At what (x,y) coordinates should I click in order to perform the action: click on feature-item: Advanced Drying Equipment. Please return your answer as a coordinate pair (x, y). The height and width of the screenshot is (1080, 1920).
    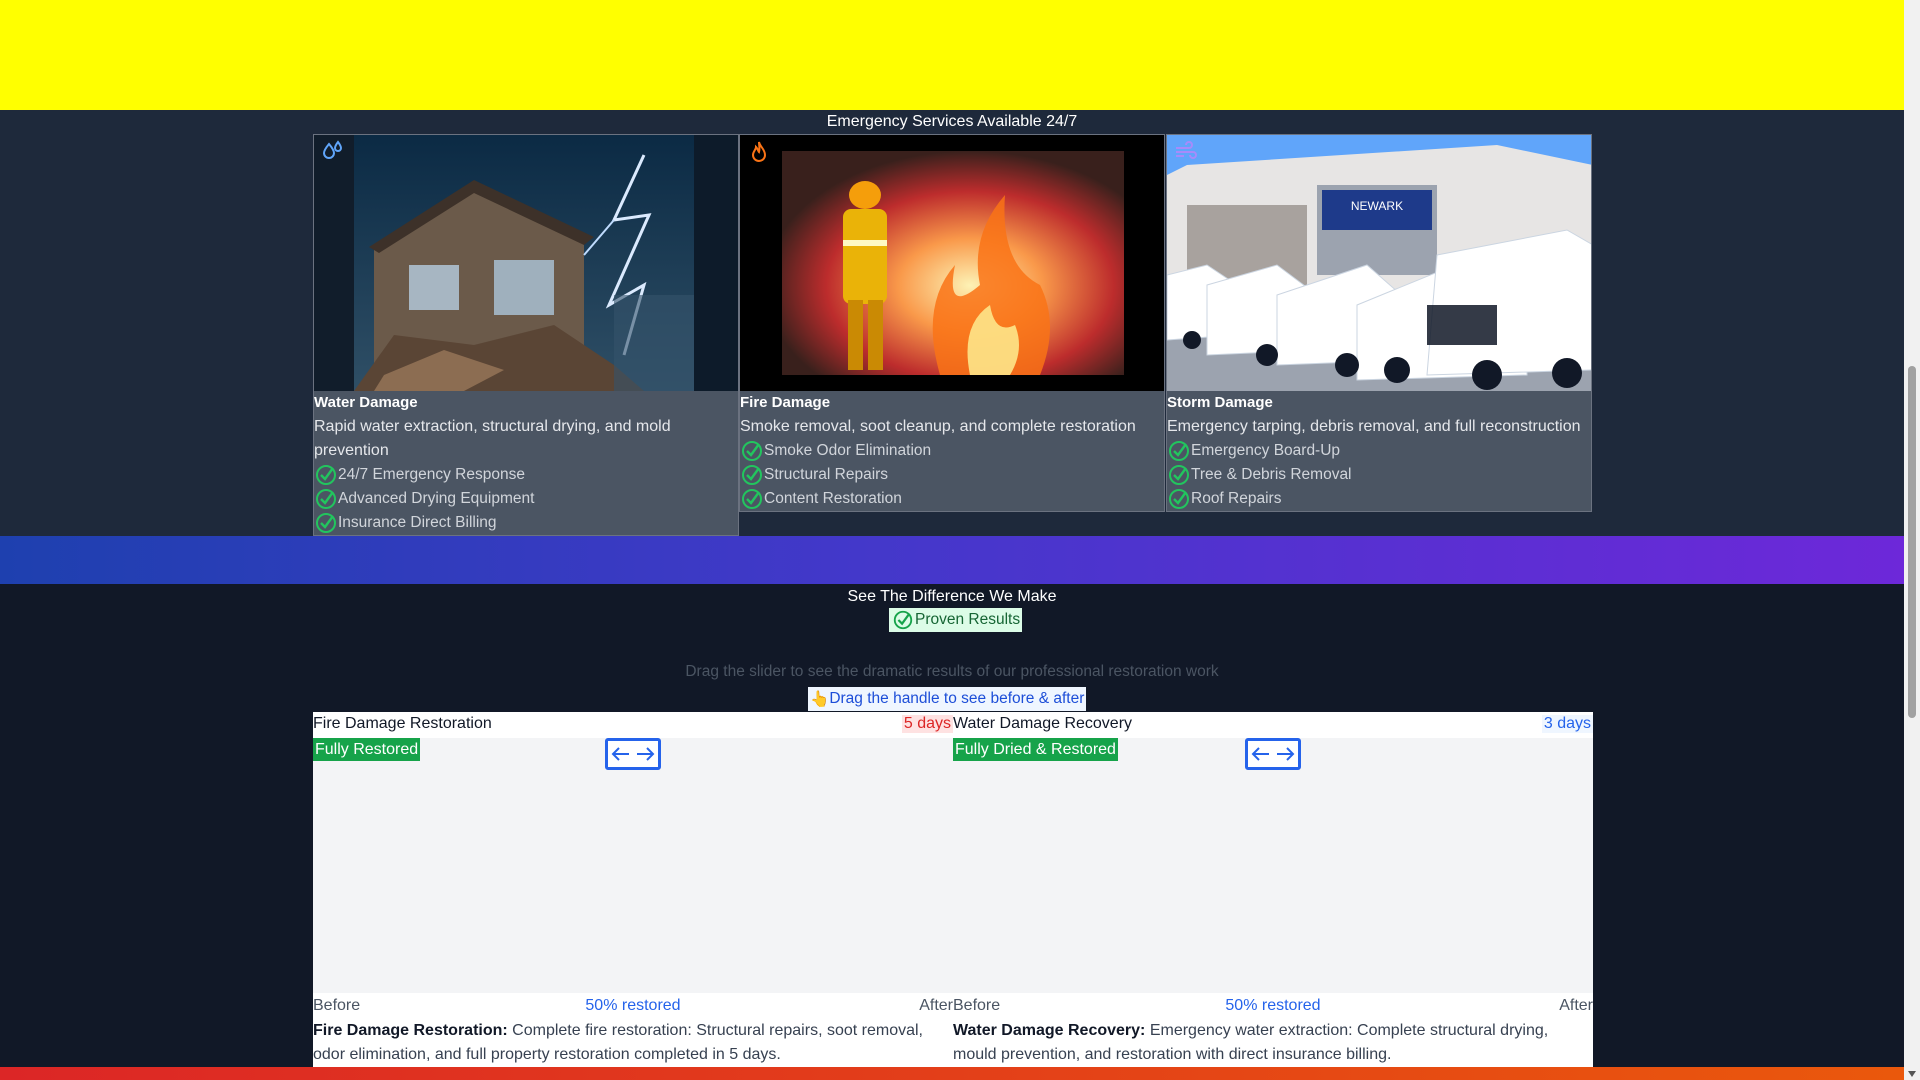
    Looking at the image, I should click on (526, 499).